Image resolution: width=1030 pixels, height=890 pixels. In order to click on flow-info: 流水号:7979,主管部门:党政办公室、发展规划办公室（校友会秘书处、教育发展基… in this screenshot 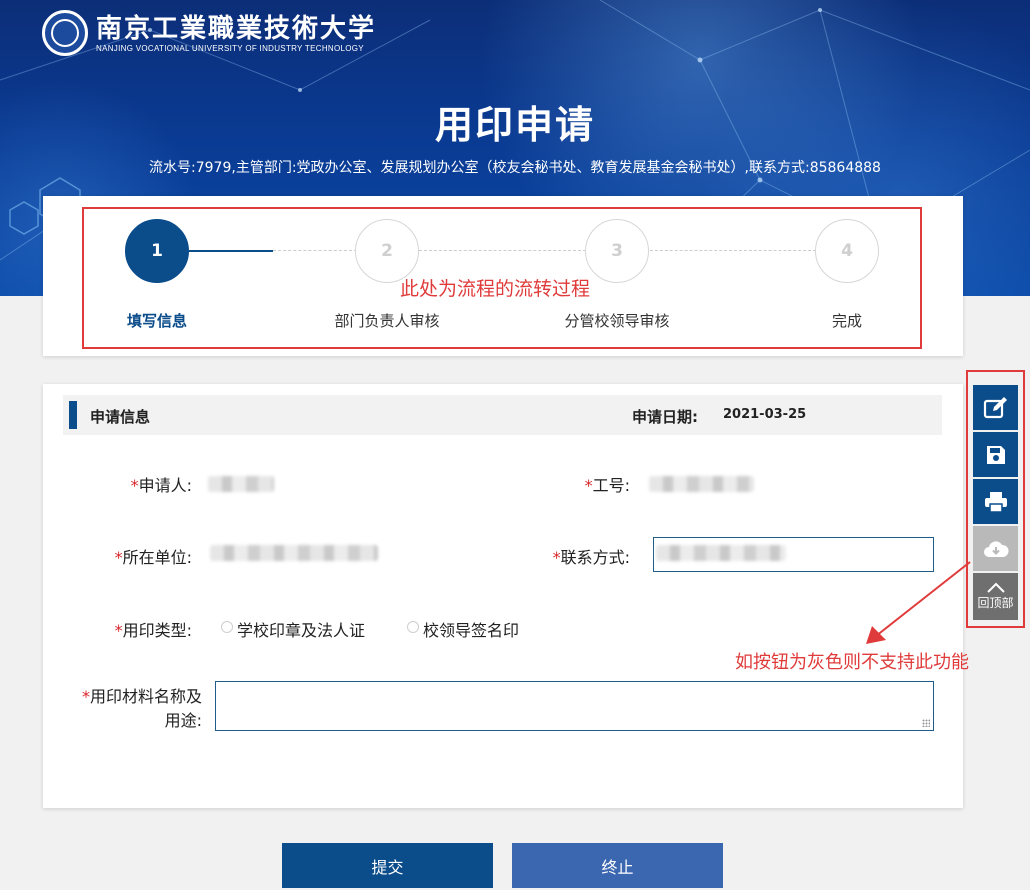, I will do `click(515, 168)`.